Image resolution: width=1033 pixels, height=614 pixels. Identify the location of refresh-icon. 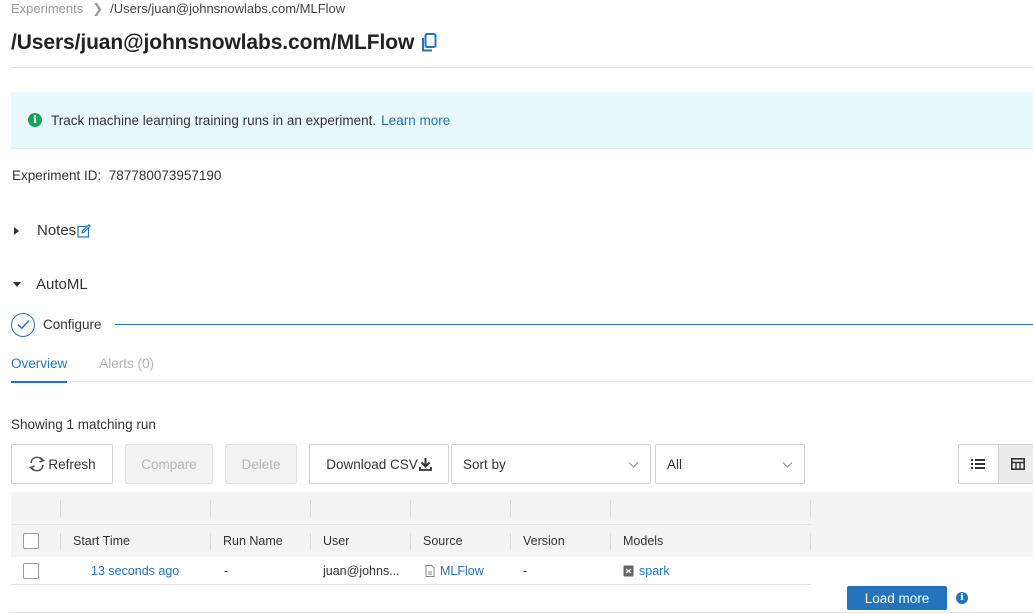
(37, 464).